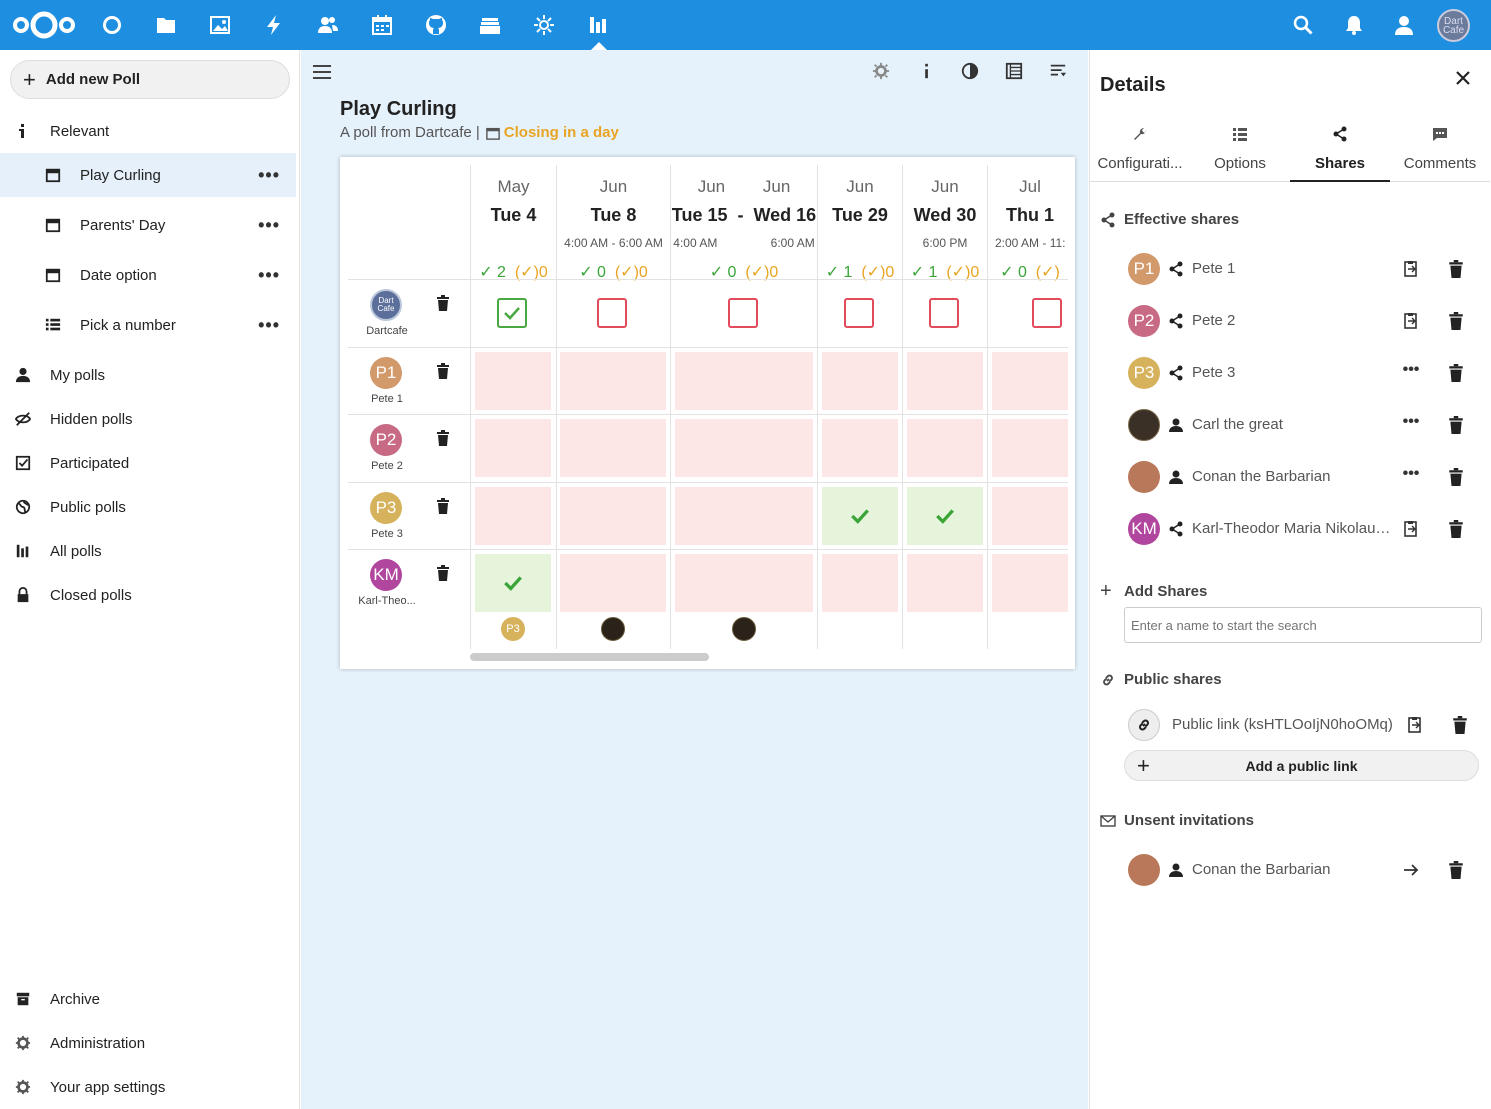  Describe the element at coordinates (108, 1087) in the screenshot. I see `nav-item-label: Your app settings` at that location.